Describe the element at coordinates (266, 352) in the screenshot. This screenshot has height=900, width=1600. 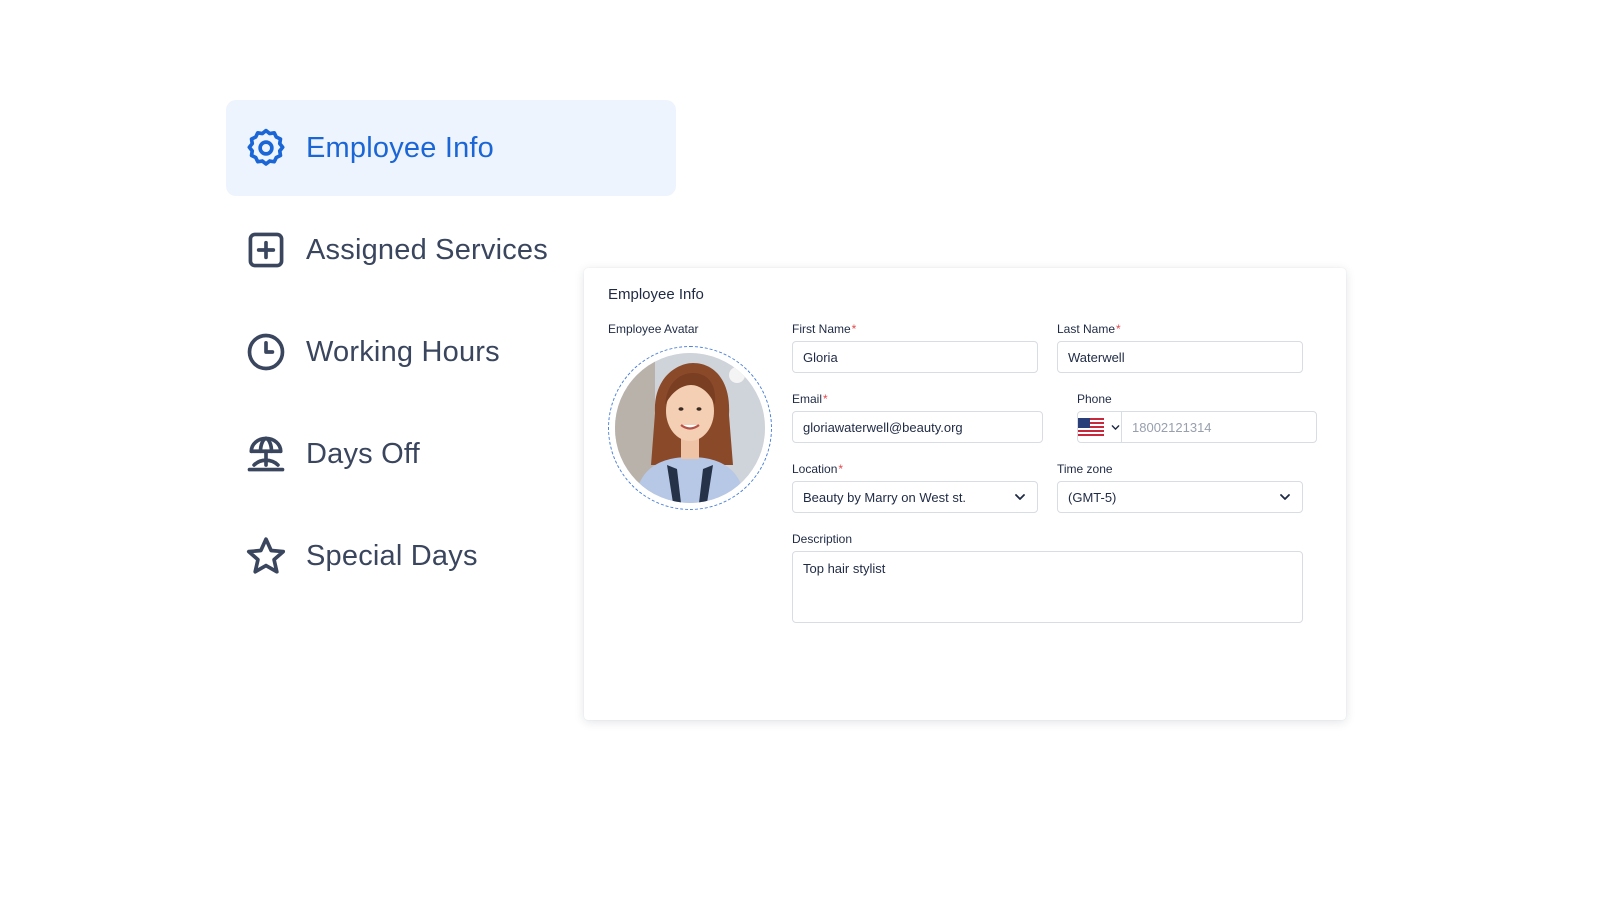
I see `clock-icon` at that location.